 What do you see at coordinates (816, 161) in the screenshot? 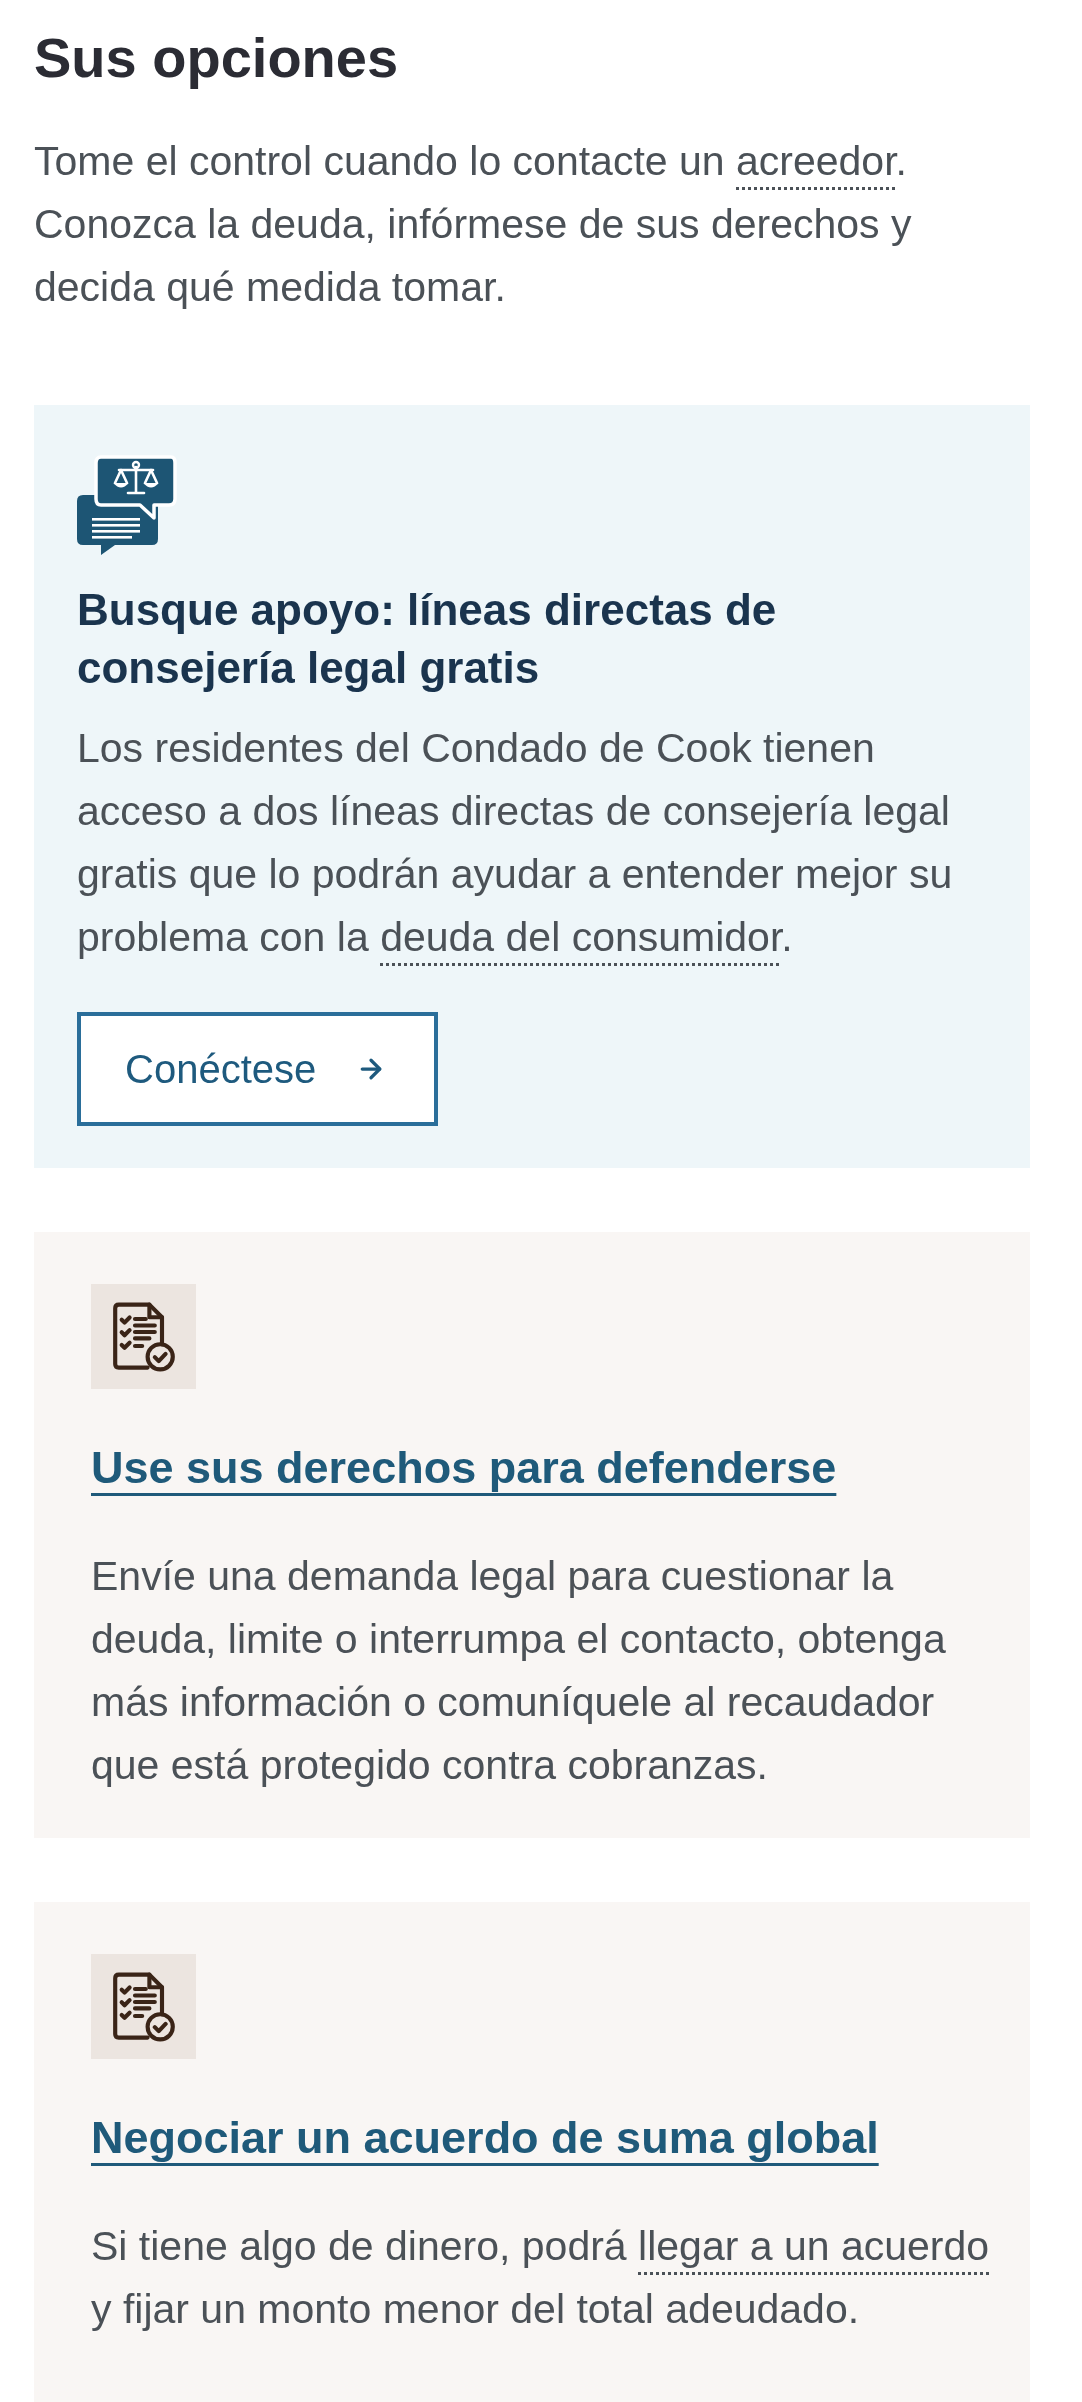
I see `glossary-term: acreedor` at bounding box center [816, 161].